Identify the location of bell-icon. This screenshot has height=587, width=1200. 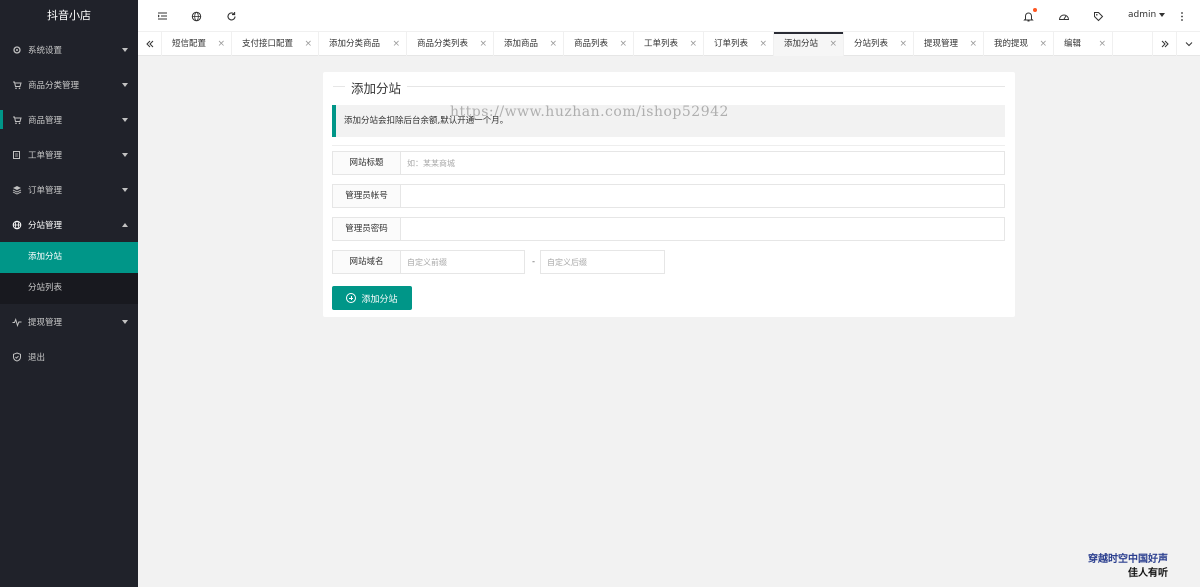
(1029, 15).